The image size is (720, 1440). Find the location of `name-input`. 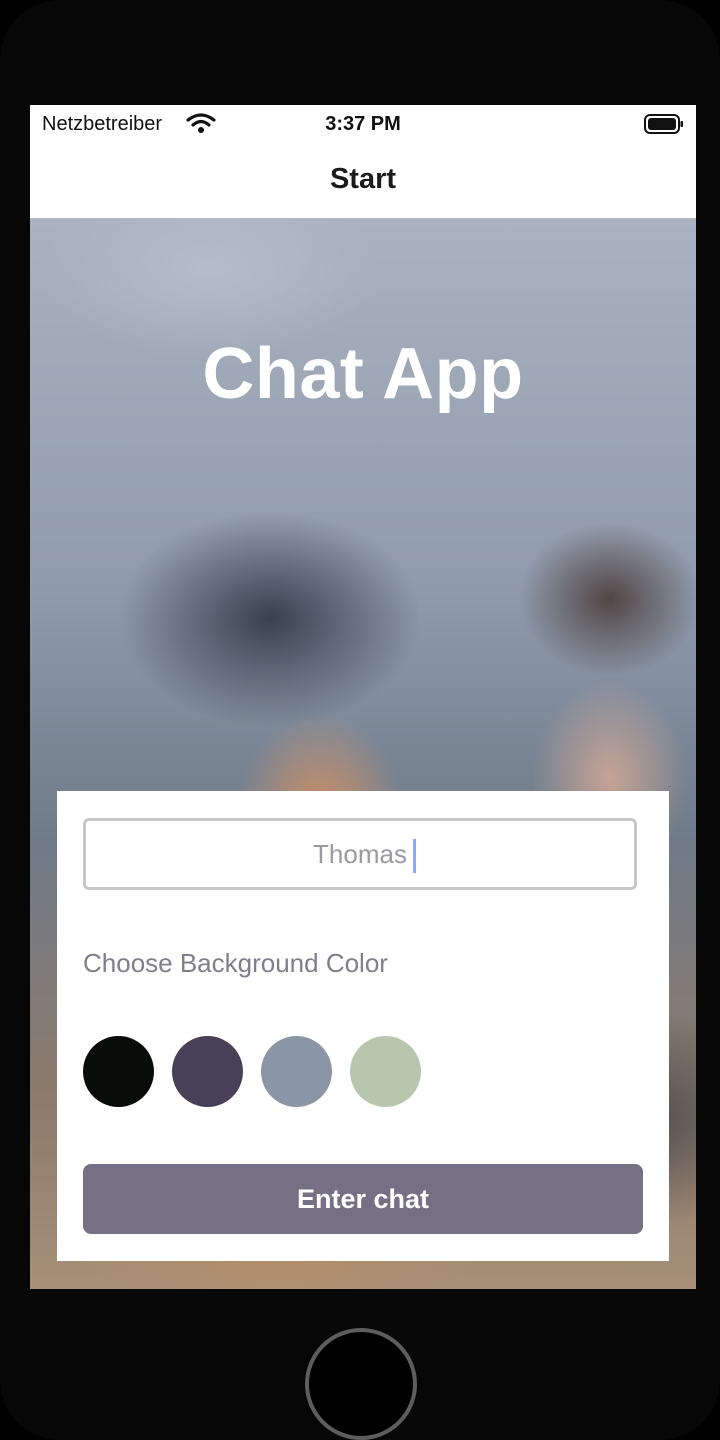

name-input is located at coordinates (360, 854).